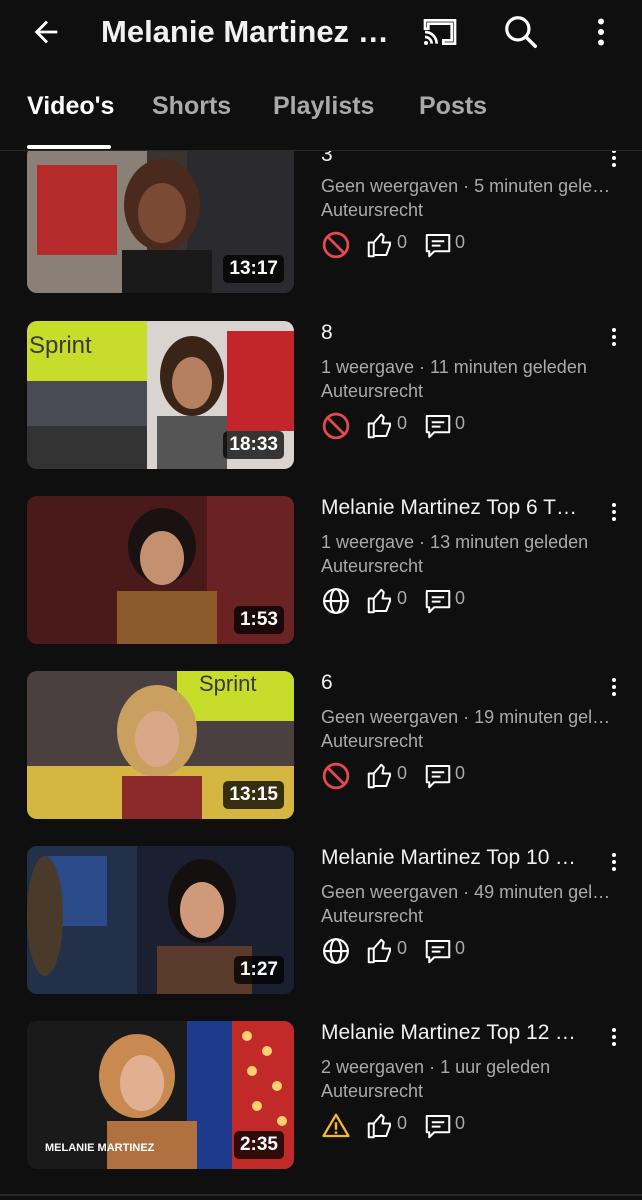 This screenshot has height=1200, width=642. Describe the element at coordinates (258, 970) in the screenshot. I see `video-duration: 1:27` at that location.